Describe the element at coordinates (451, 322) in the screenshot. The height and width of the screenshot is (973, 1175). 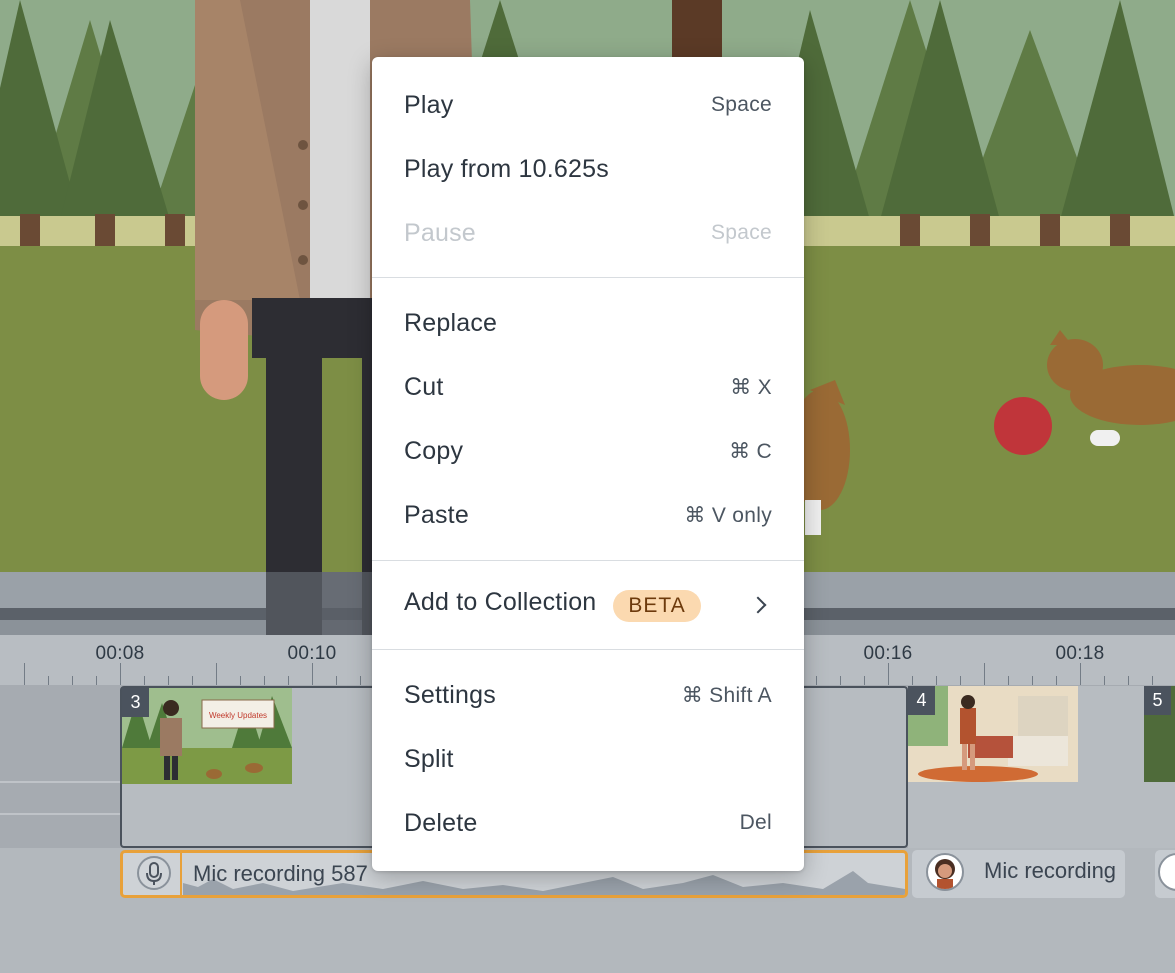
I see `menu-item-label: Replace` at that location.